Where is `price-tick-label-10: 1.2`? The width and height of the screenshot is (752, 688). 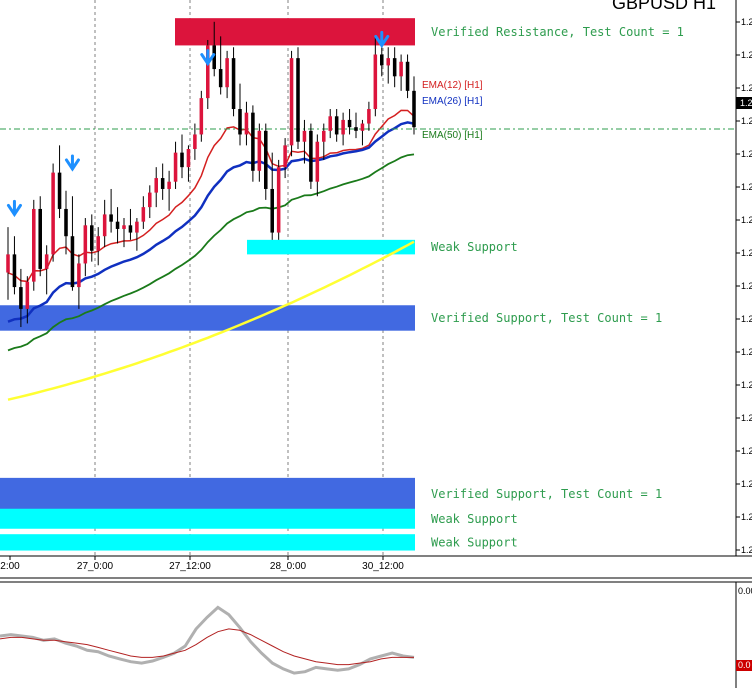 price-tick-label-10: 1.2 is located at coordinates (746, 352).